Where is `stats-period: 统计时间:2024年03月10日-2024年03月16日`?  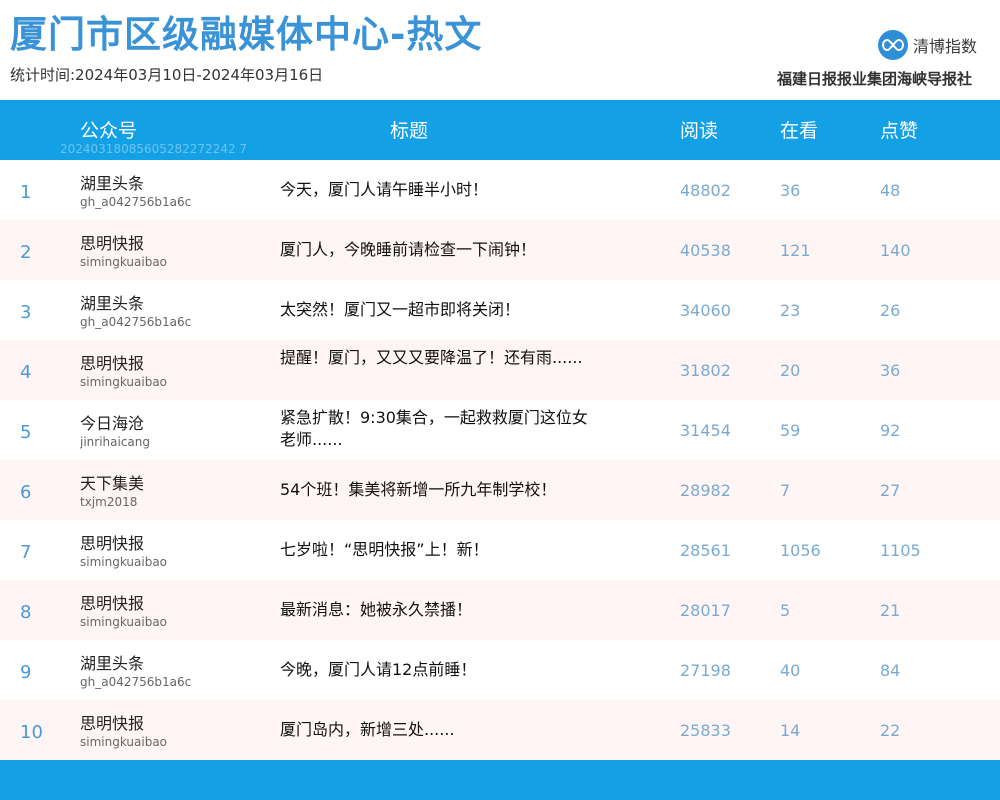
stats-period: 统计时间:2024年03月10日-2024年03月16日 is located at coordinates (167, 75).